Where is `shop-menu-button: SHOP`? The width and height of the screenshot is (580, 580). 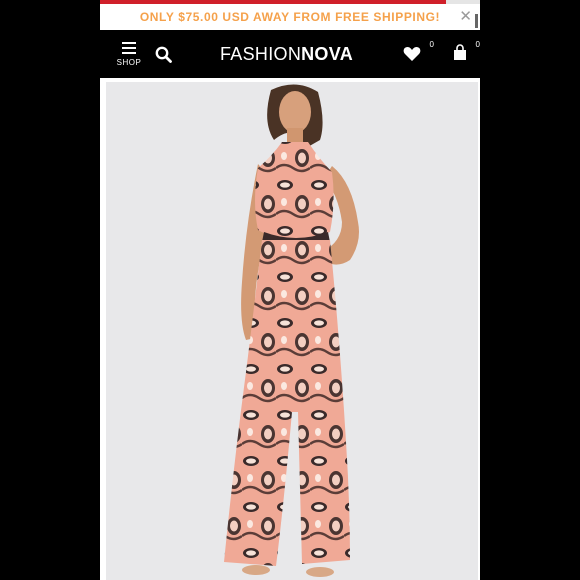
shop-menu-button: SHOP is located at coordinates (129, 57).